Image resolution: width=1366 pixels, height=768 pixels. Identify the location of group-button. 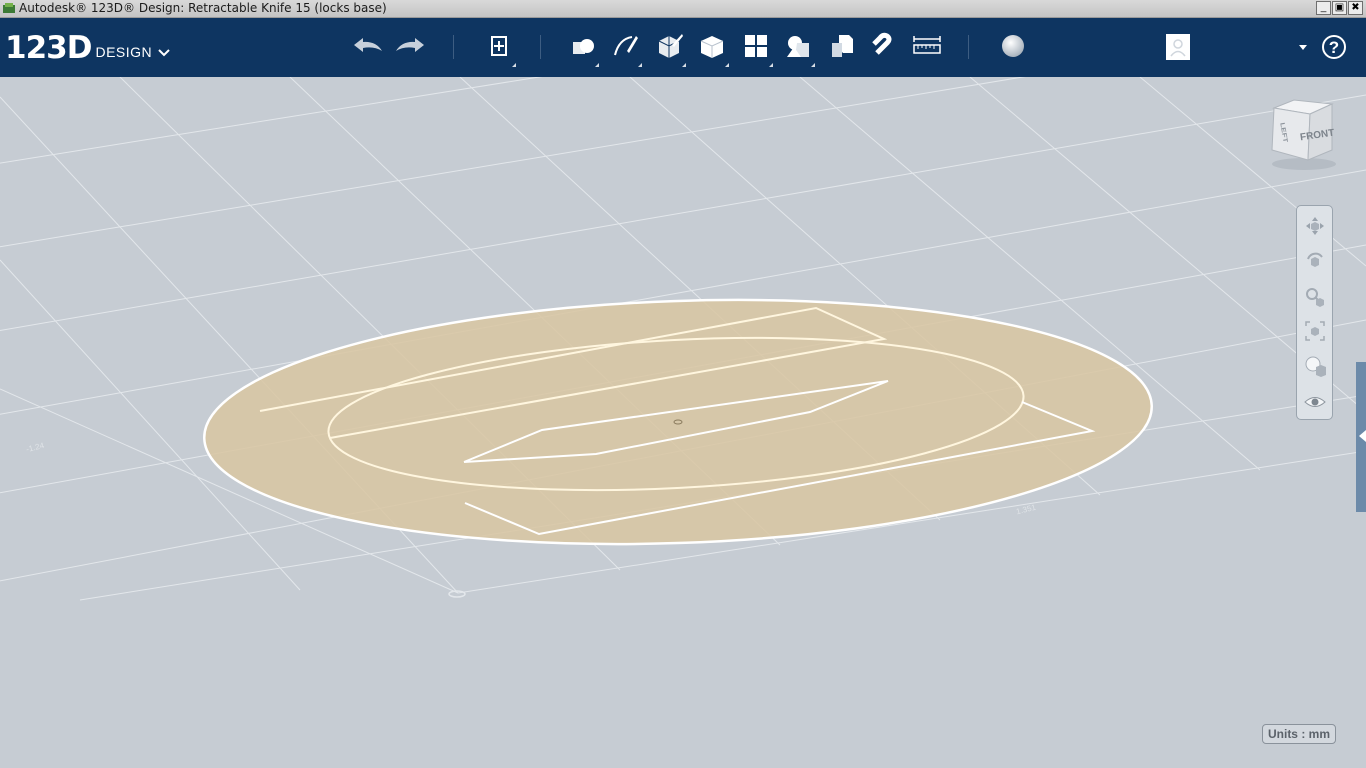
(798, 48).